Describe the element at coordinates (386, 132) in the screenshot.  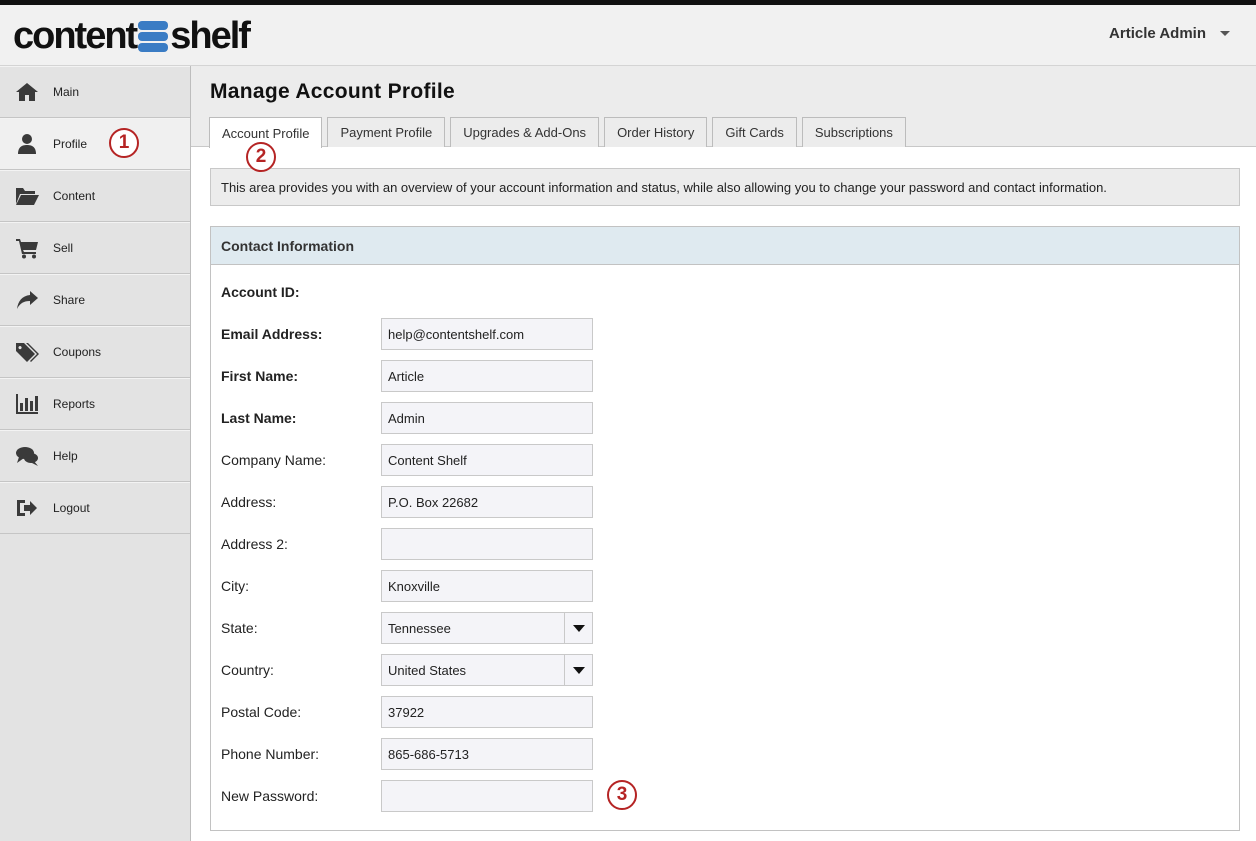
I see `tab-payment-profile: Payment Profile` at that location.